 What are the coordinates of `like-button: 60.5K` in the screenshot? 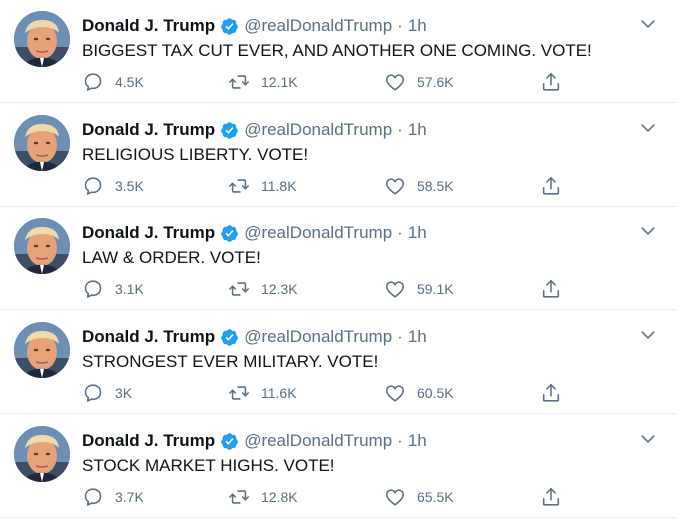 It's located at (419, 393).